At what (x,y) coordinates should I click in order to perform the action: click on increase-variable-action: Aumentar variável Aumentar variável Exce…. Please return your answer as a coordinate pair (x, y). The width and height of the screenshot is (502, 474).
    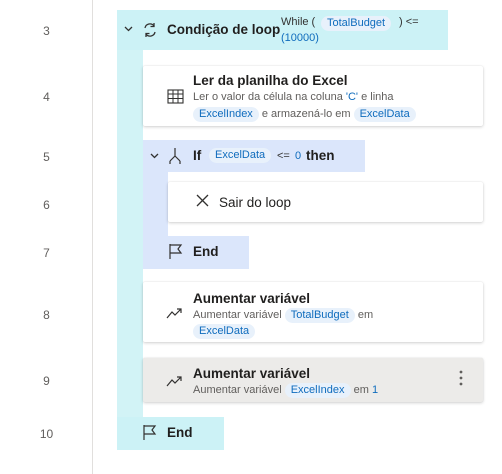
    Looking at the image, I should click on (313, 380).